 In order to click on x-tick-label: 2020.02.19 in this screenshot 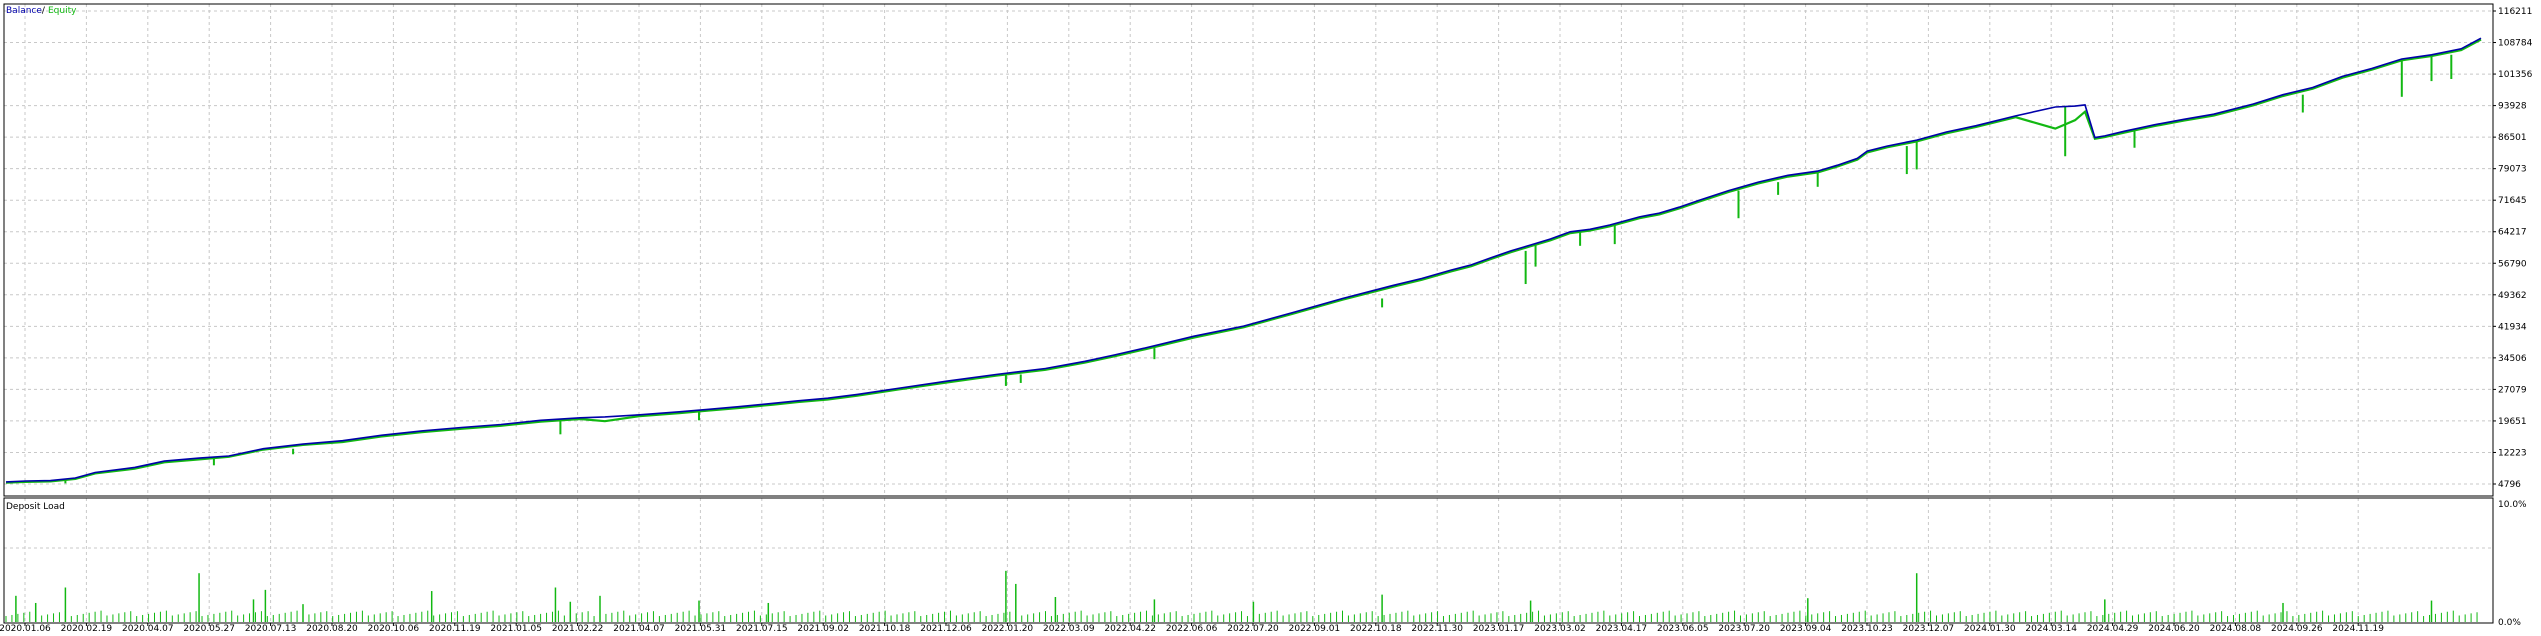, I will do `click(87, 628)`.